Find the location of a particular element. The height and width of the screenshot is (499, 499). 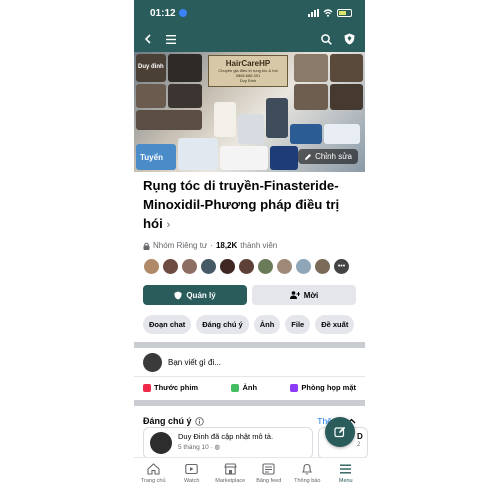

reels-icon is located at coordinates (147, 387).